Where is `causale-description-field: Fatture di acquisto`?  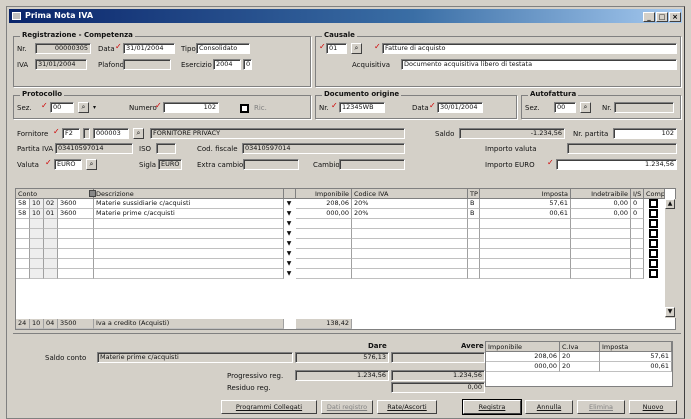 causale-description-field: Fatture di acquisto is located at coordinates (529, 48).